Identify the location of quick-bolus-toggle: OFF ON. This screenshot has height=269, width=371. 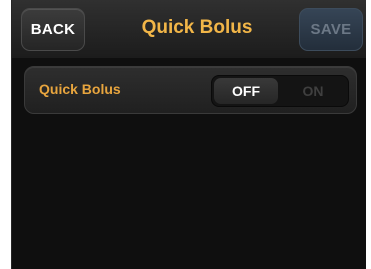
(280, 91).